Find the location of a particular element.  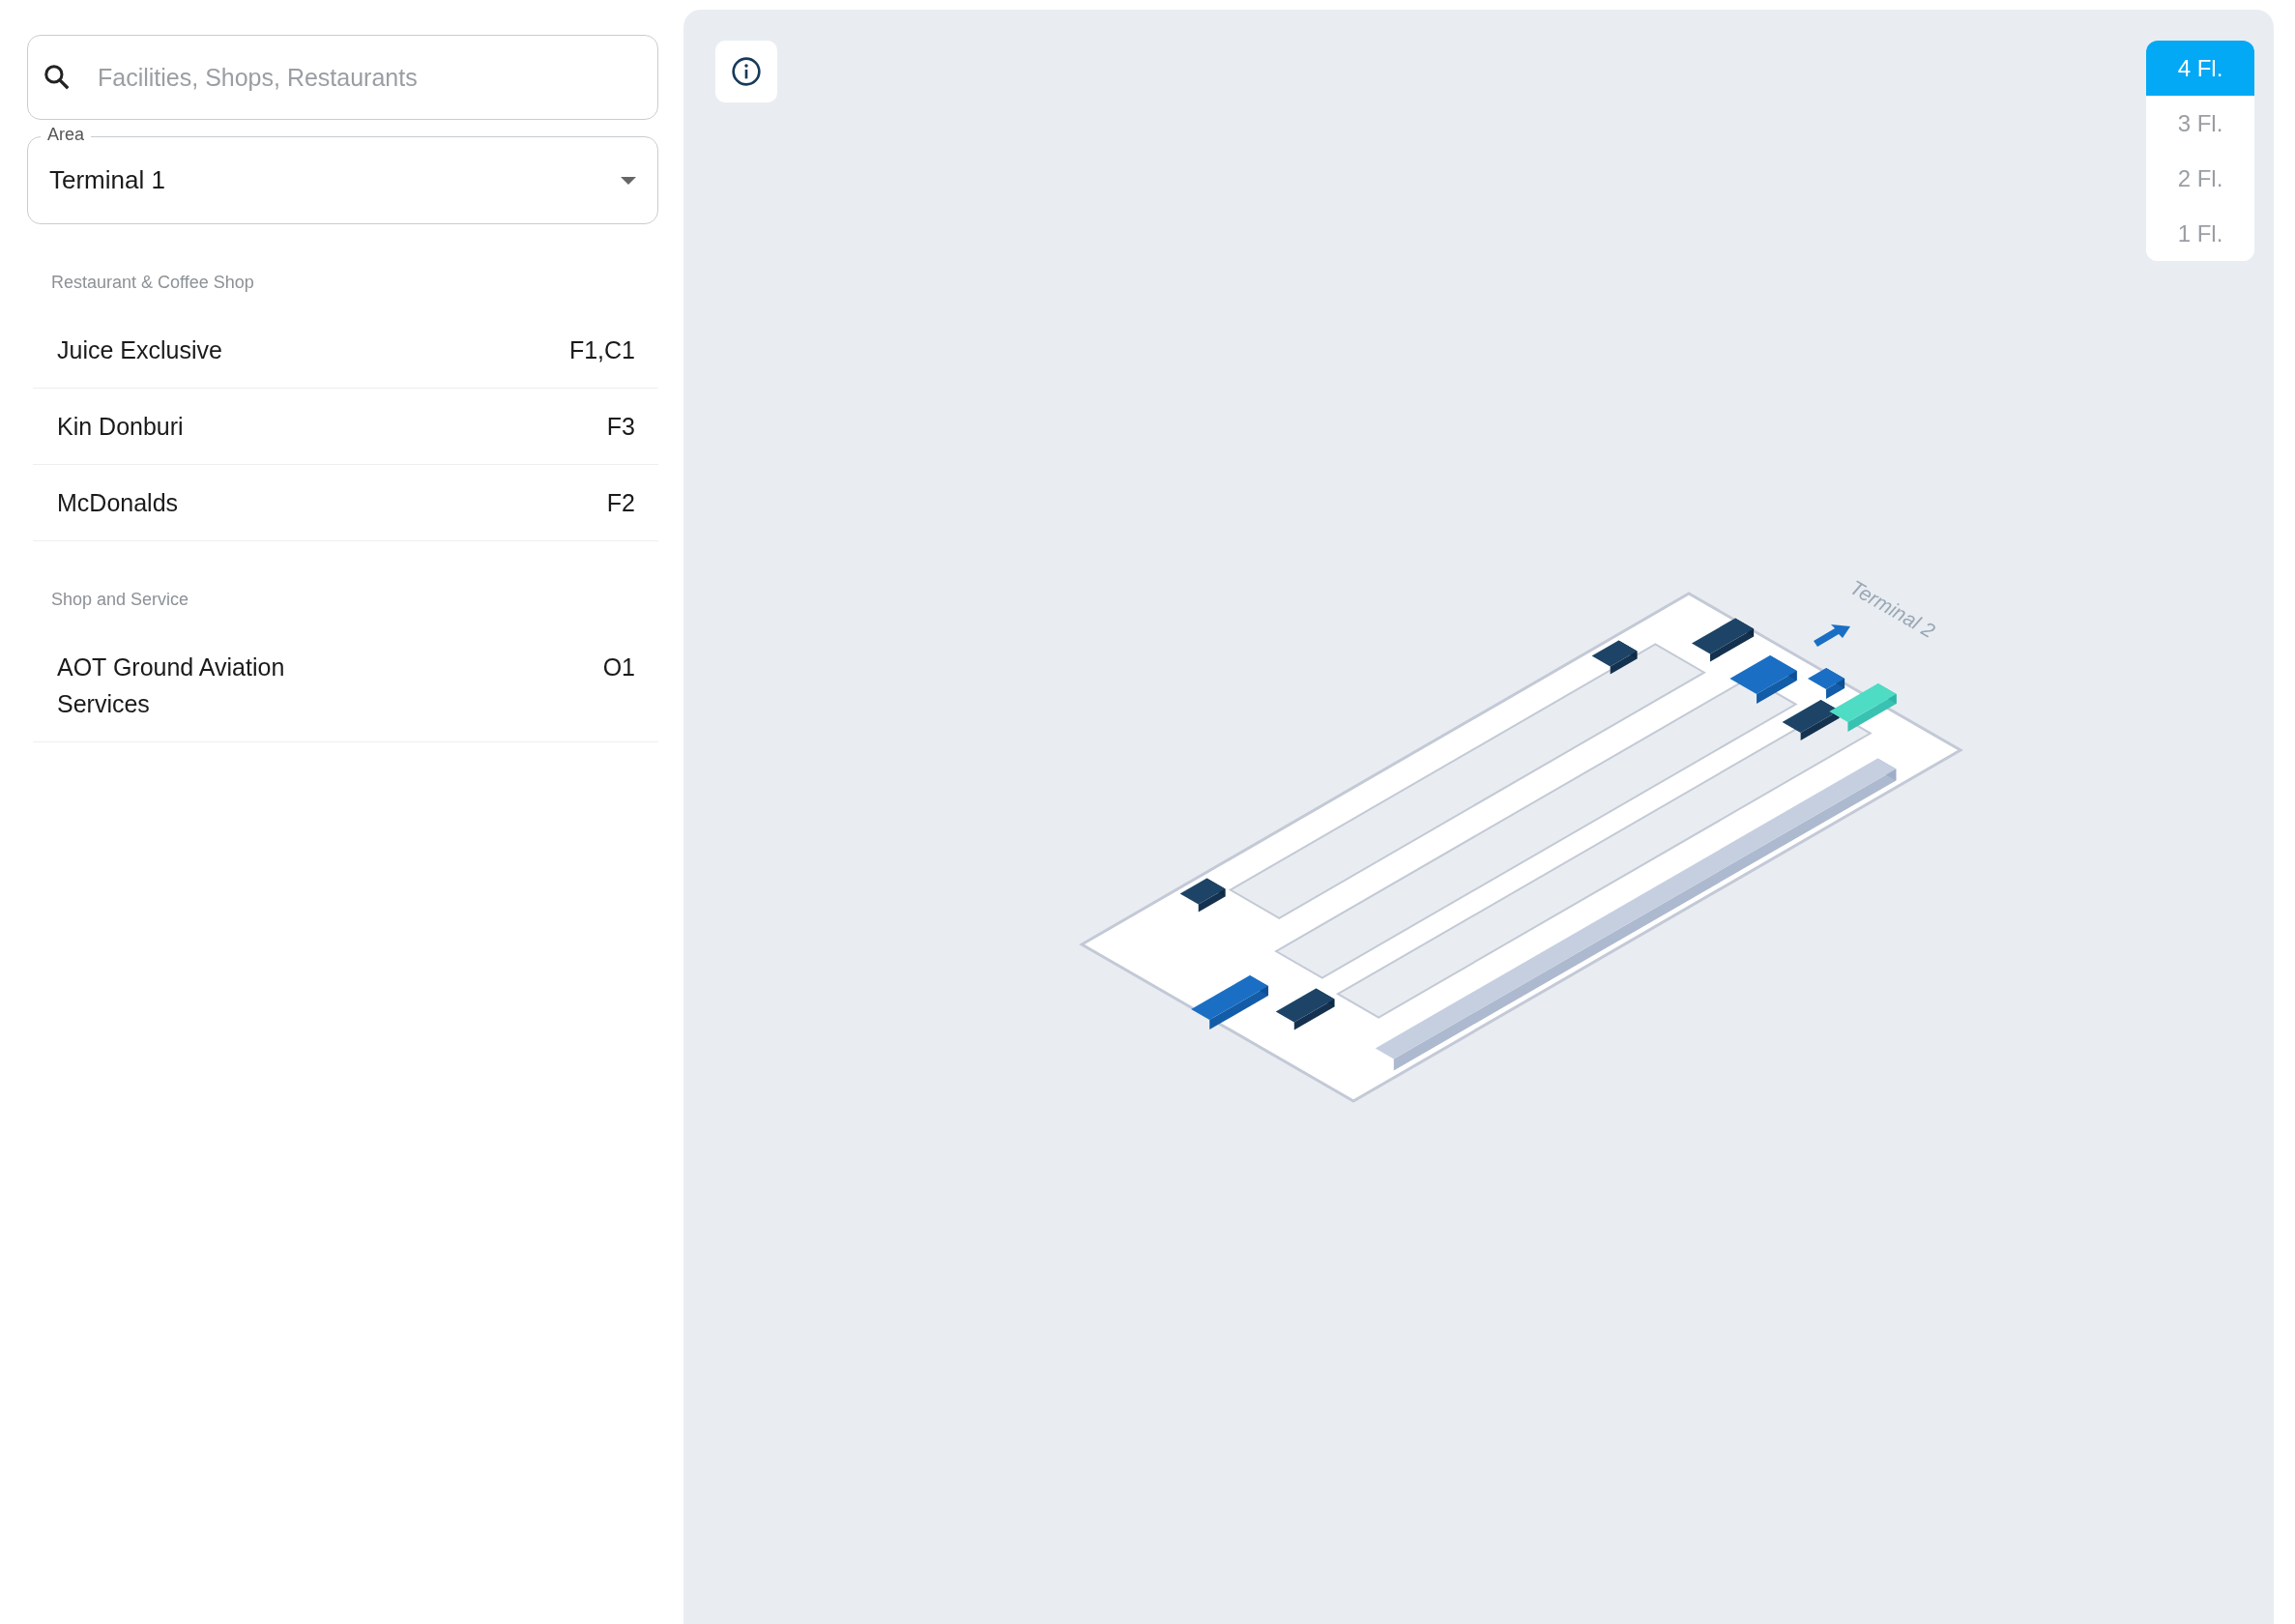

list-item: McDonalds F2 is located at coordinates (345, 503).